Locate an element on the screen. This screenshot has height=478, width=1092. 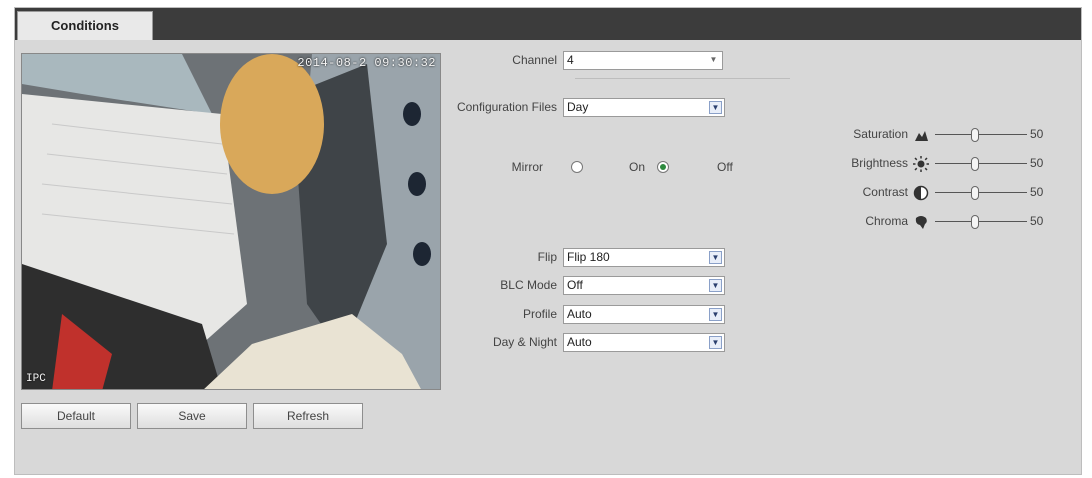
chroma-slider-handle is located at coordinates (975, 222).